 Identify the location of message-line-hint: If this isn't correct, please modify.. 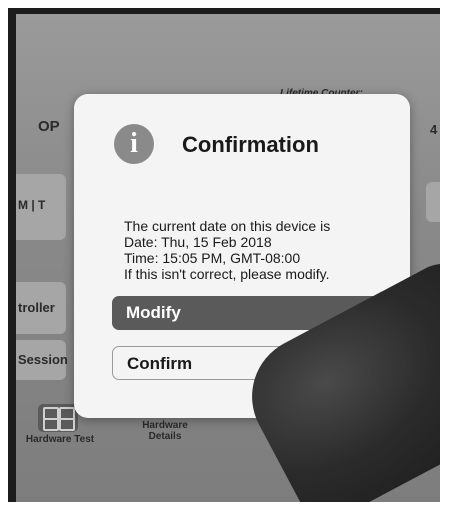
(227, 274).